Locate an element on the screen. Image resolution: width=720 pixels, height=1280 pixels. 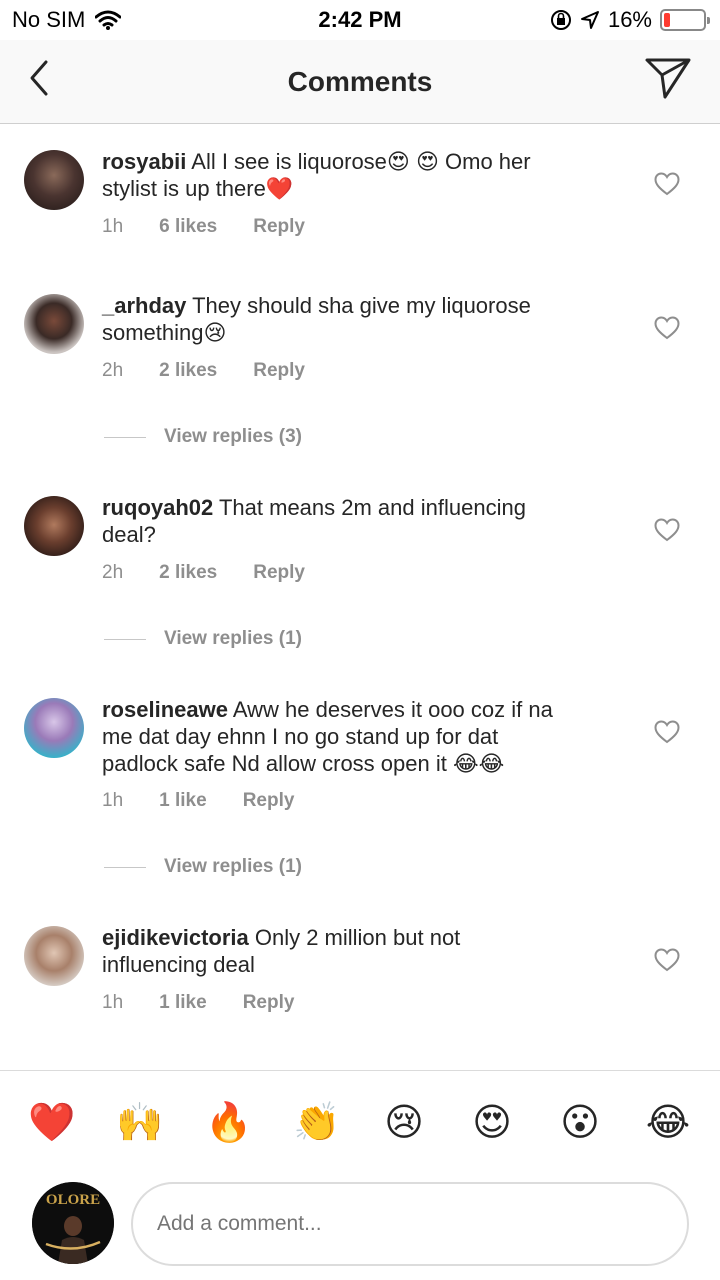
comment-body-line: They should sha give my liquorose is located at coordinates (358, 305).